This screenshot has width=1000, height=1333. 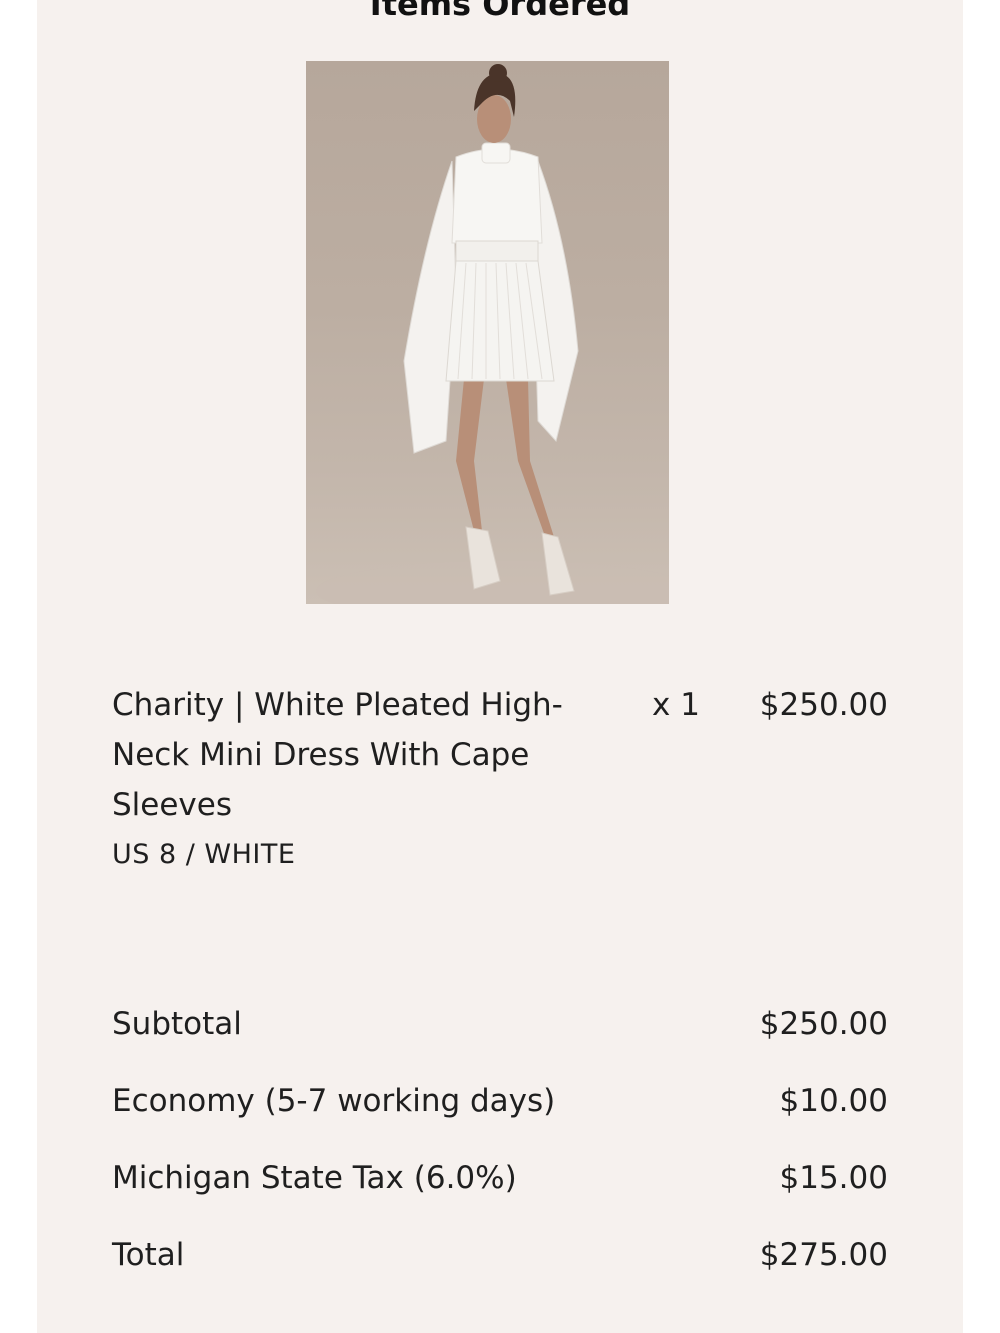 I want to click on product-price: $250.00, so click(x=823, y=705).